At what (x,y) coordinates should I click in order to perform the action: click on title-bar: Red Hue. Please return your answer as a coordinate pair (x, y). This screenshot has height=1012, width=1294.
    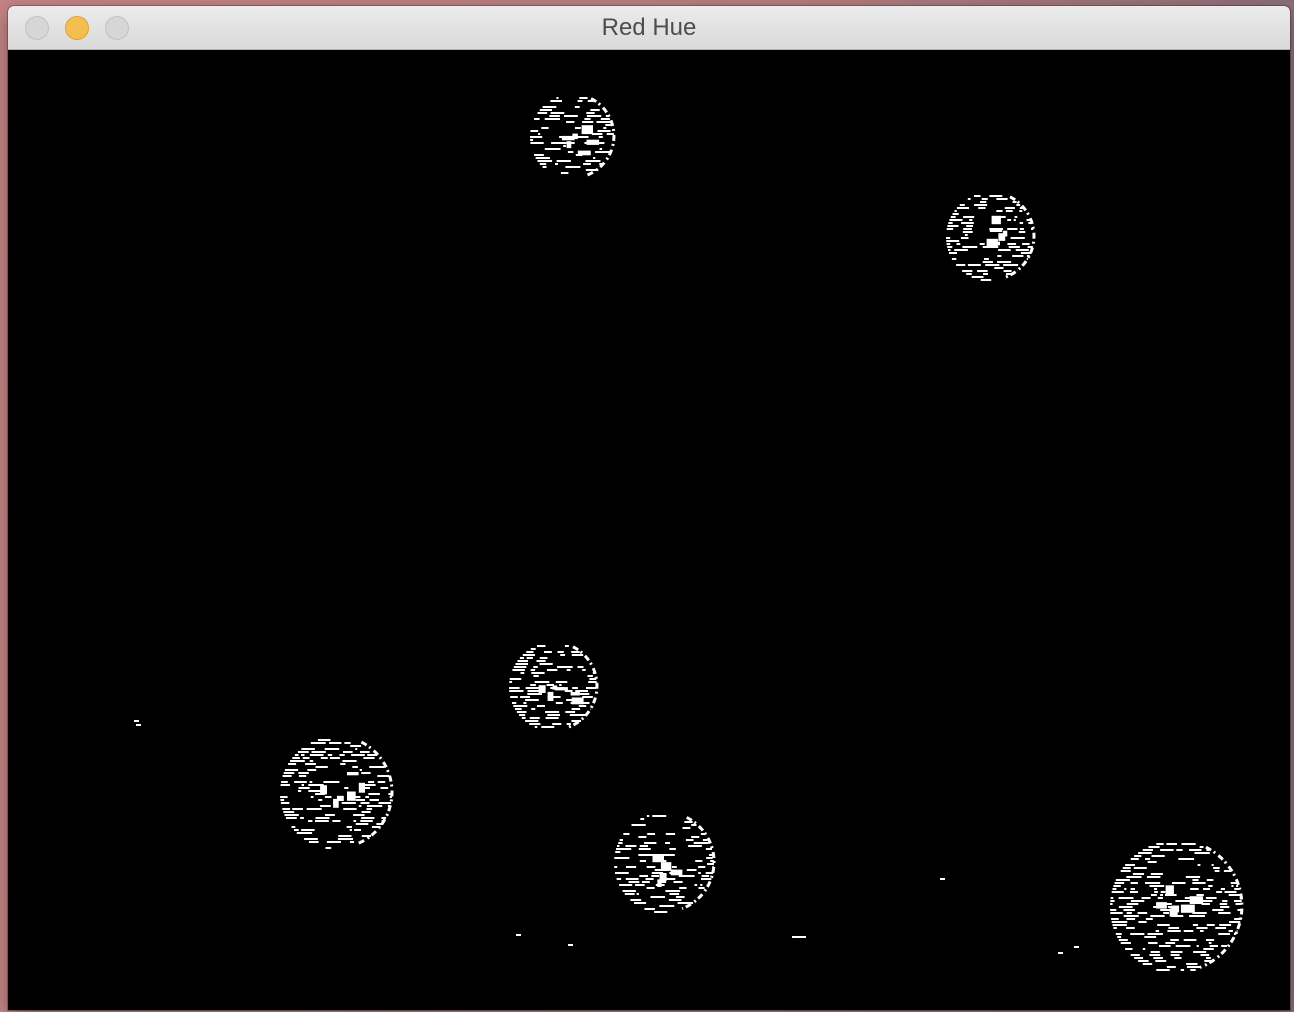
    Looking at the image, I should click on (649, 28).